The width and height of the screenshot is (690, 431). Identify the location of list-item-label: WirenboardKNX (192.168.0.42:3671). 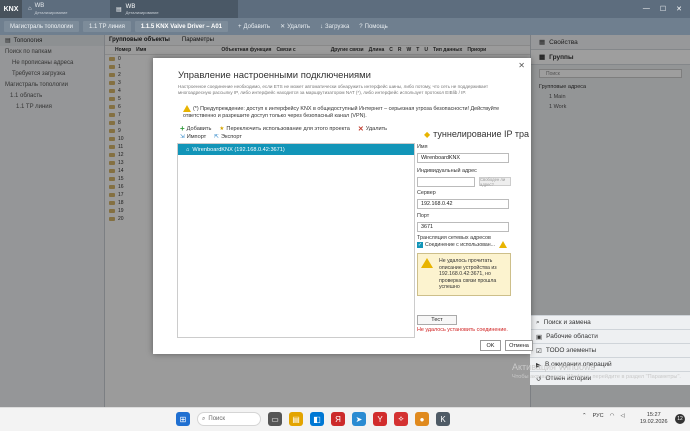
(238, 149).